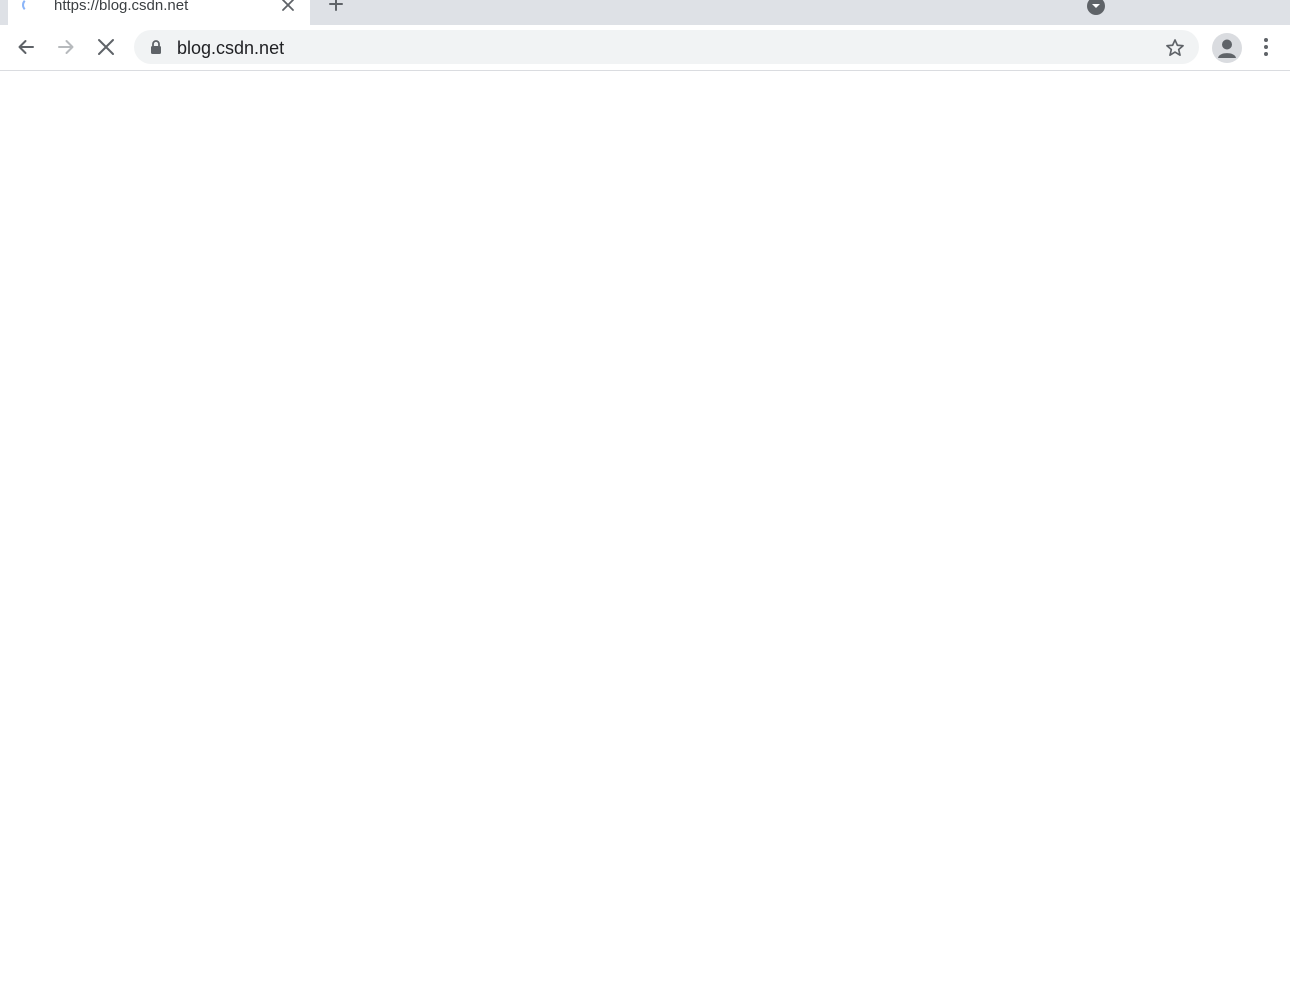 This screenshot has height=1006, width=1290. I want to click on back-button, so click(26, 47).